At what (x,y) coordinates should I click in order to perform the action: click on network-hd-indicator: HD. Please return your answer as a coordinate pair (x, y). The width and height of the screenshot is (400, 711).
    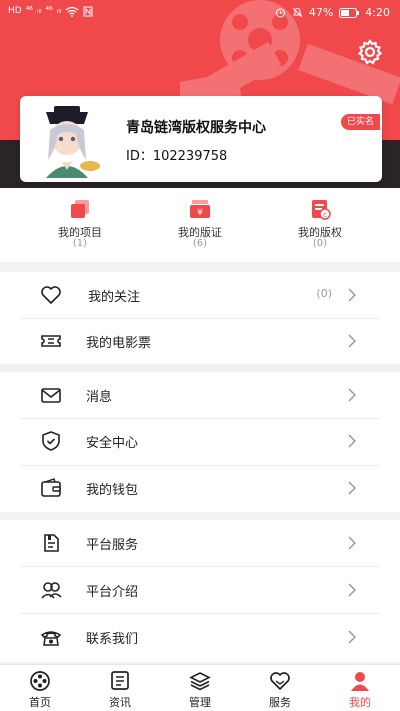
    Looking at the image, I should click on (15, 11).